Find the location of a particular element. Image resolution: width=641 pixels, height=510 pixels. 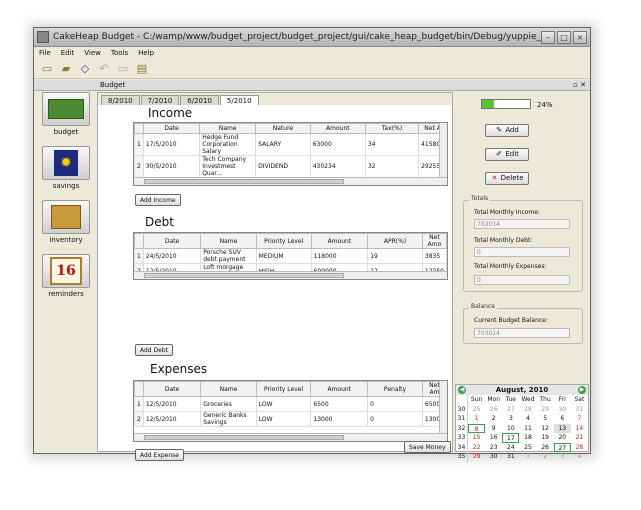

calendar-day: 22 is located at coordinates (476, 448).